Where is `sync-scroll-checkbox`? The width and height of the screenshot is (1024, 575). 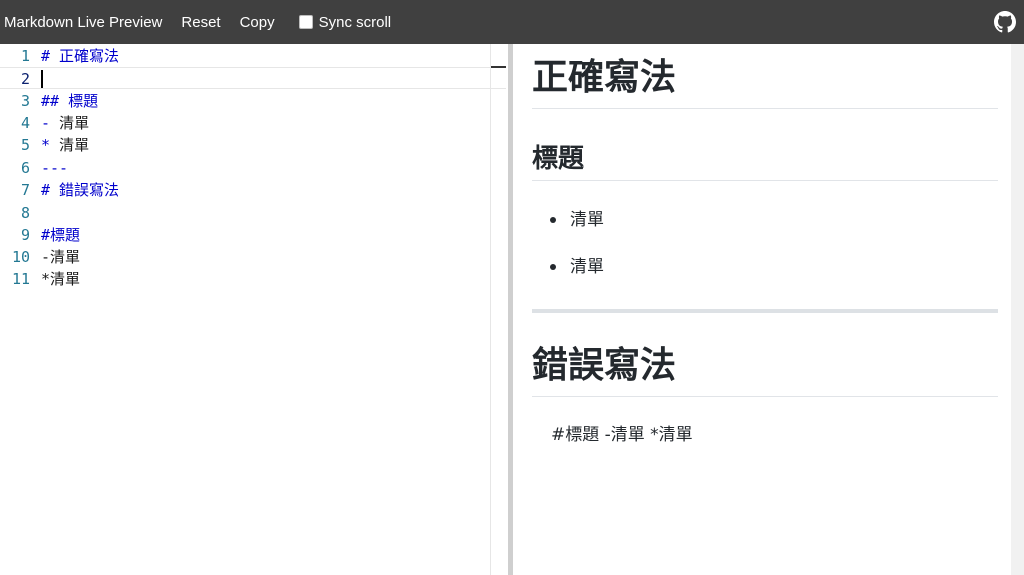 sync-scroll-checkbox is located at coordinates (305, 22).